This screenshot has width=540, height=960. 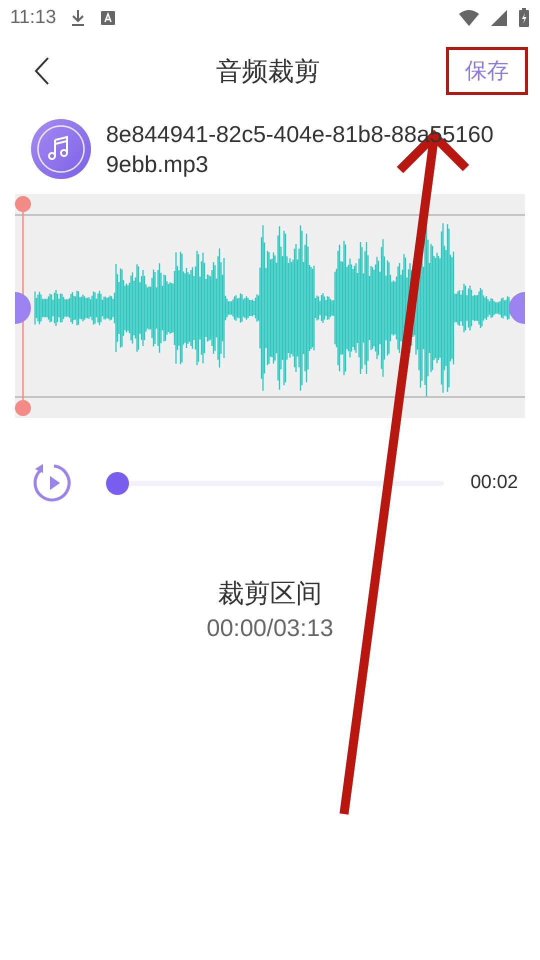 I want to click on signal-icon, so click(x=499, y=18).